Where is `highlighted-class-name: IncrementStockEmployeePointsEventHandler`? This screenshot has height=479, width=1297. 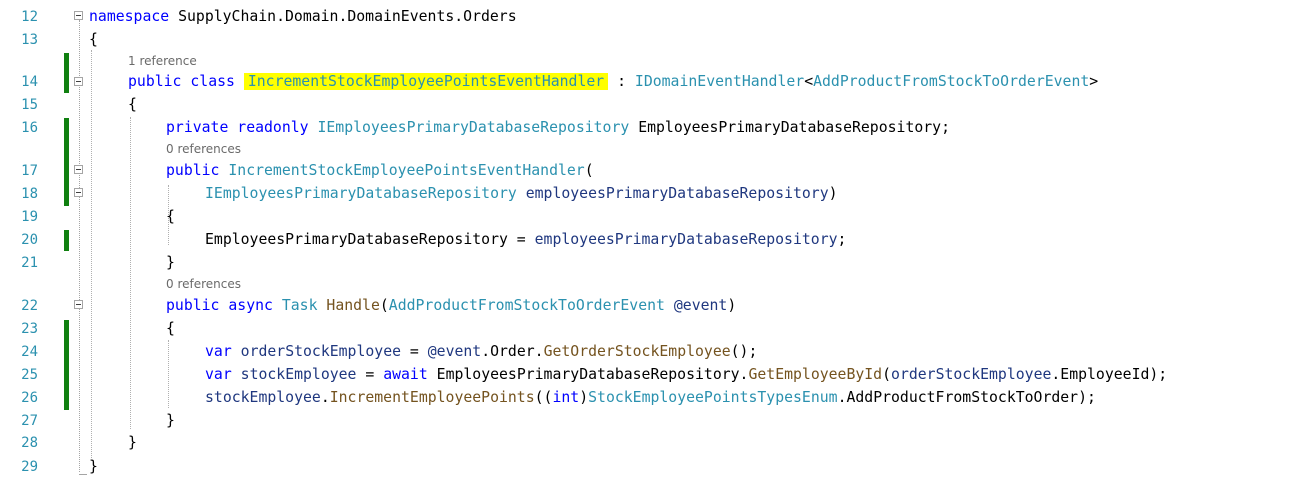 highlighted-class-name: IncrementStockEmployeePointsEventHandler is located at coordinates (426, 81).